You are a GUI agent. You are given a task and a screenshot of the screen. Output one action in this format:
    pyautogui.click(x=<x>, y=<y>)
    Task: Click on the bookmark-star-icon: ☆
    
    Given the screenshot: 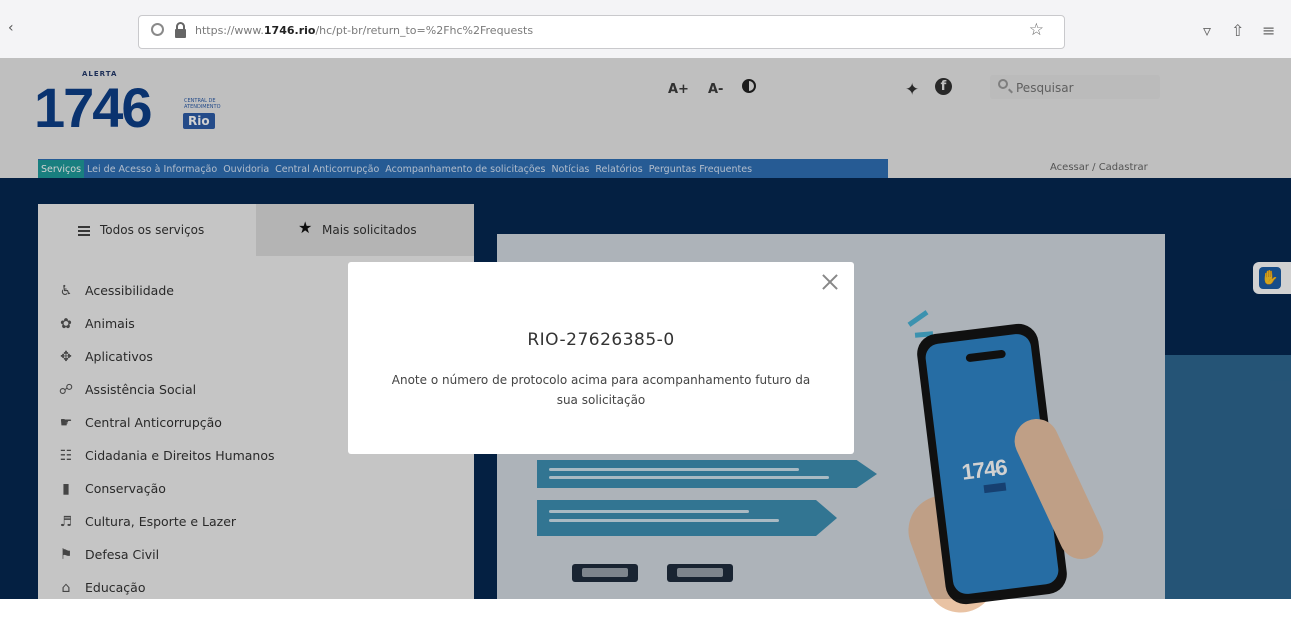 What is the action you would take?
    pyautogui.click(x=1036, y=30)
    